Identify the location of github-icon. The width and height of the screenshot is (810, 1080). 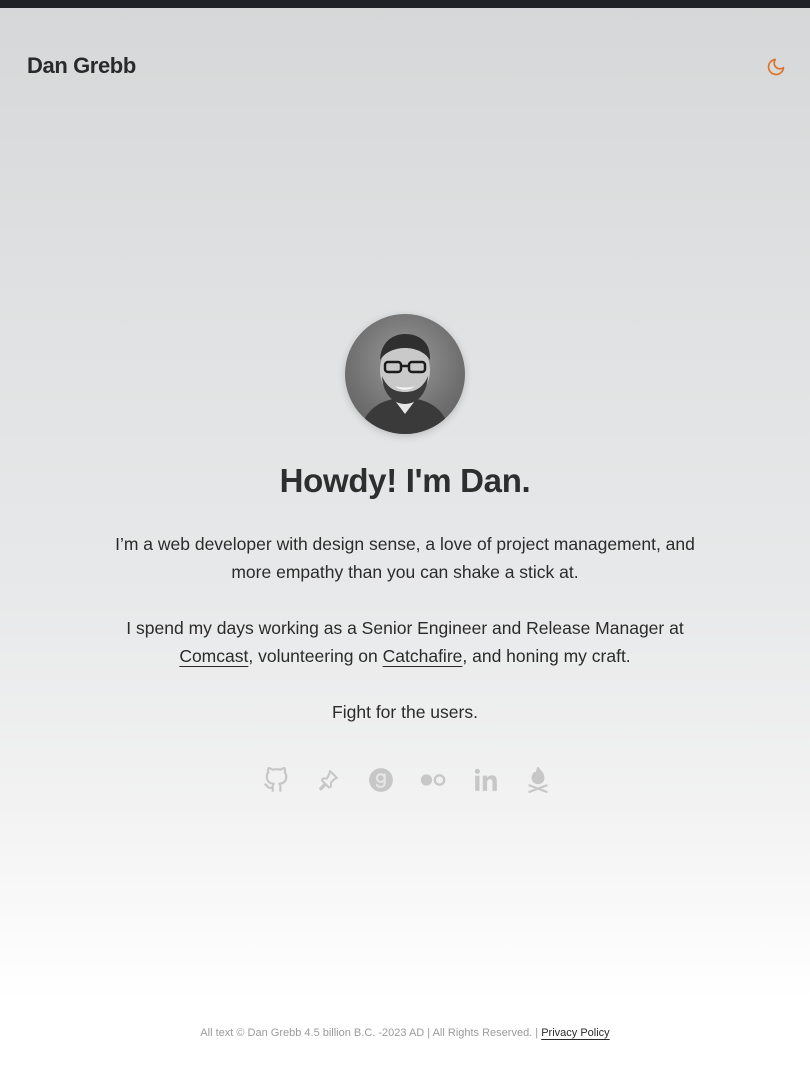
(276, 779).